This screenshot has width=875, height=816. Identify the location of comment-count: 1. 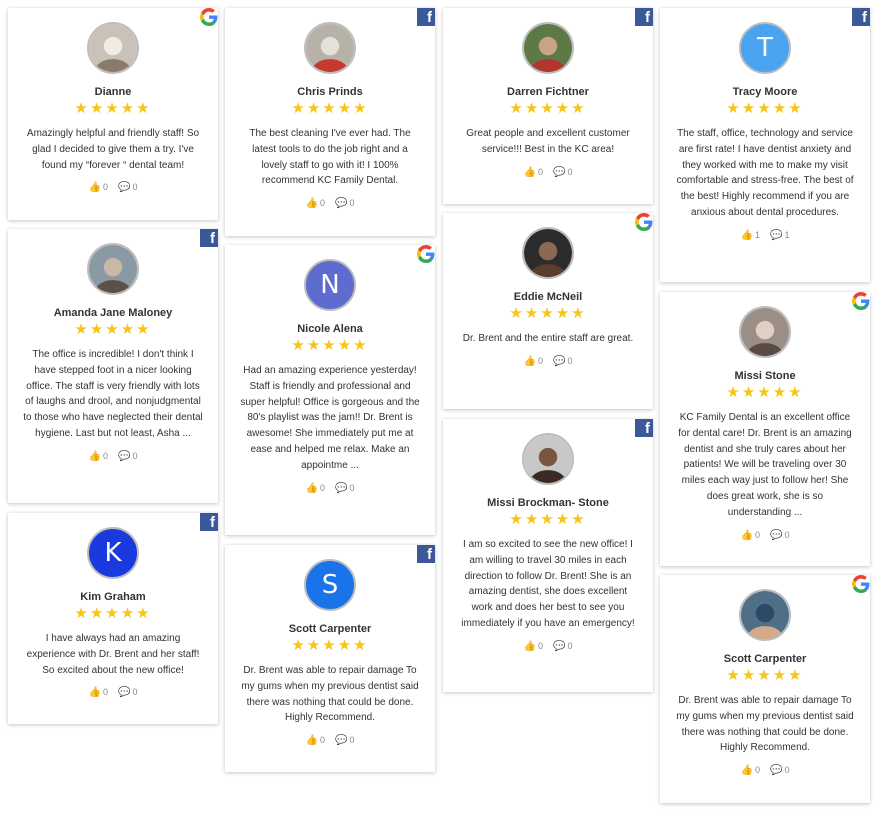
(787, 234).